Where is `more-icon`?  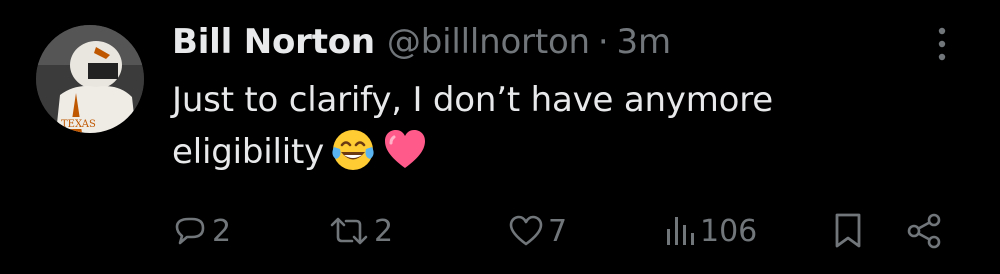
more-icon is located at coordinates (942, 44).